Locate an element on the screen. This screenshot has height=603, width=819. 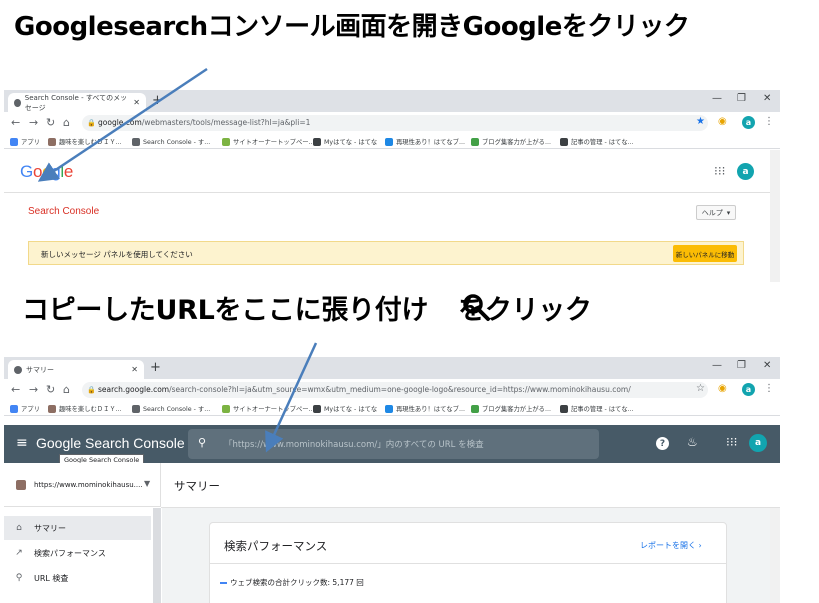
total-clicks-label: ウェブ検索の合計クリック数: 5,177 回 is located at coordinates (297, 582).